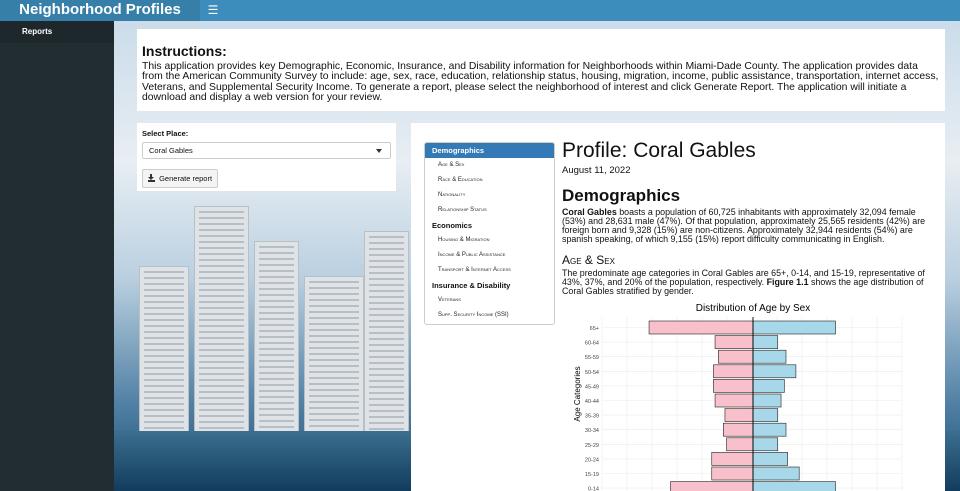 The width and height of the screenshot is (960, 491). What do you see at coordinates (489, 240) in the screenshot?
I see `toc-housing-migration: Housing & Migration` at bounding box center [489, 240].